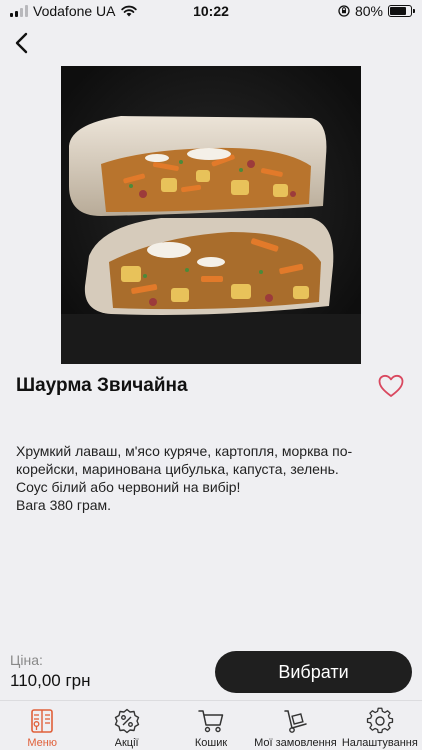  I want to click on select-button: Вибрати, so click(313, 672).